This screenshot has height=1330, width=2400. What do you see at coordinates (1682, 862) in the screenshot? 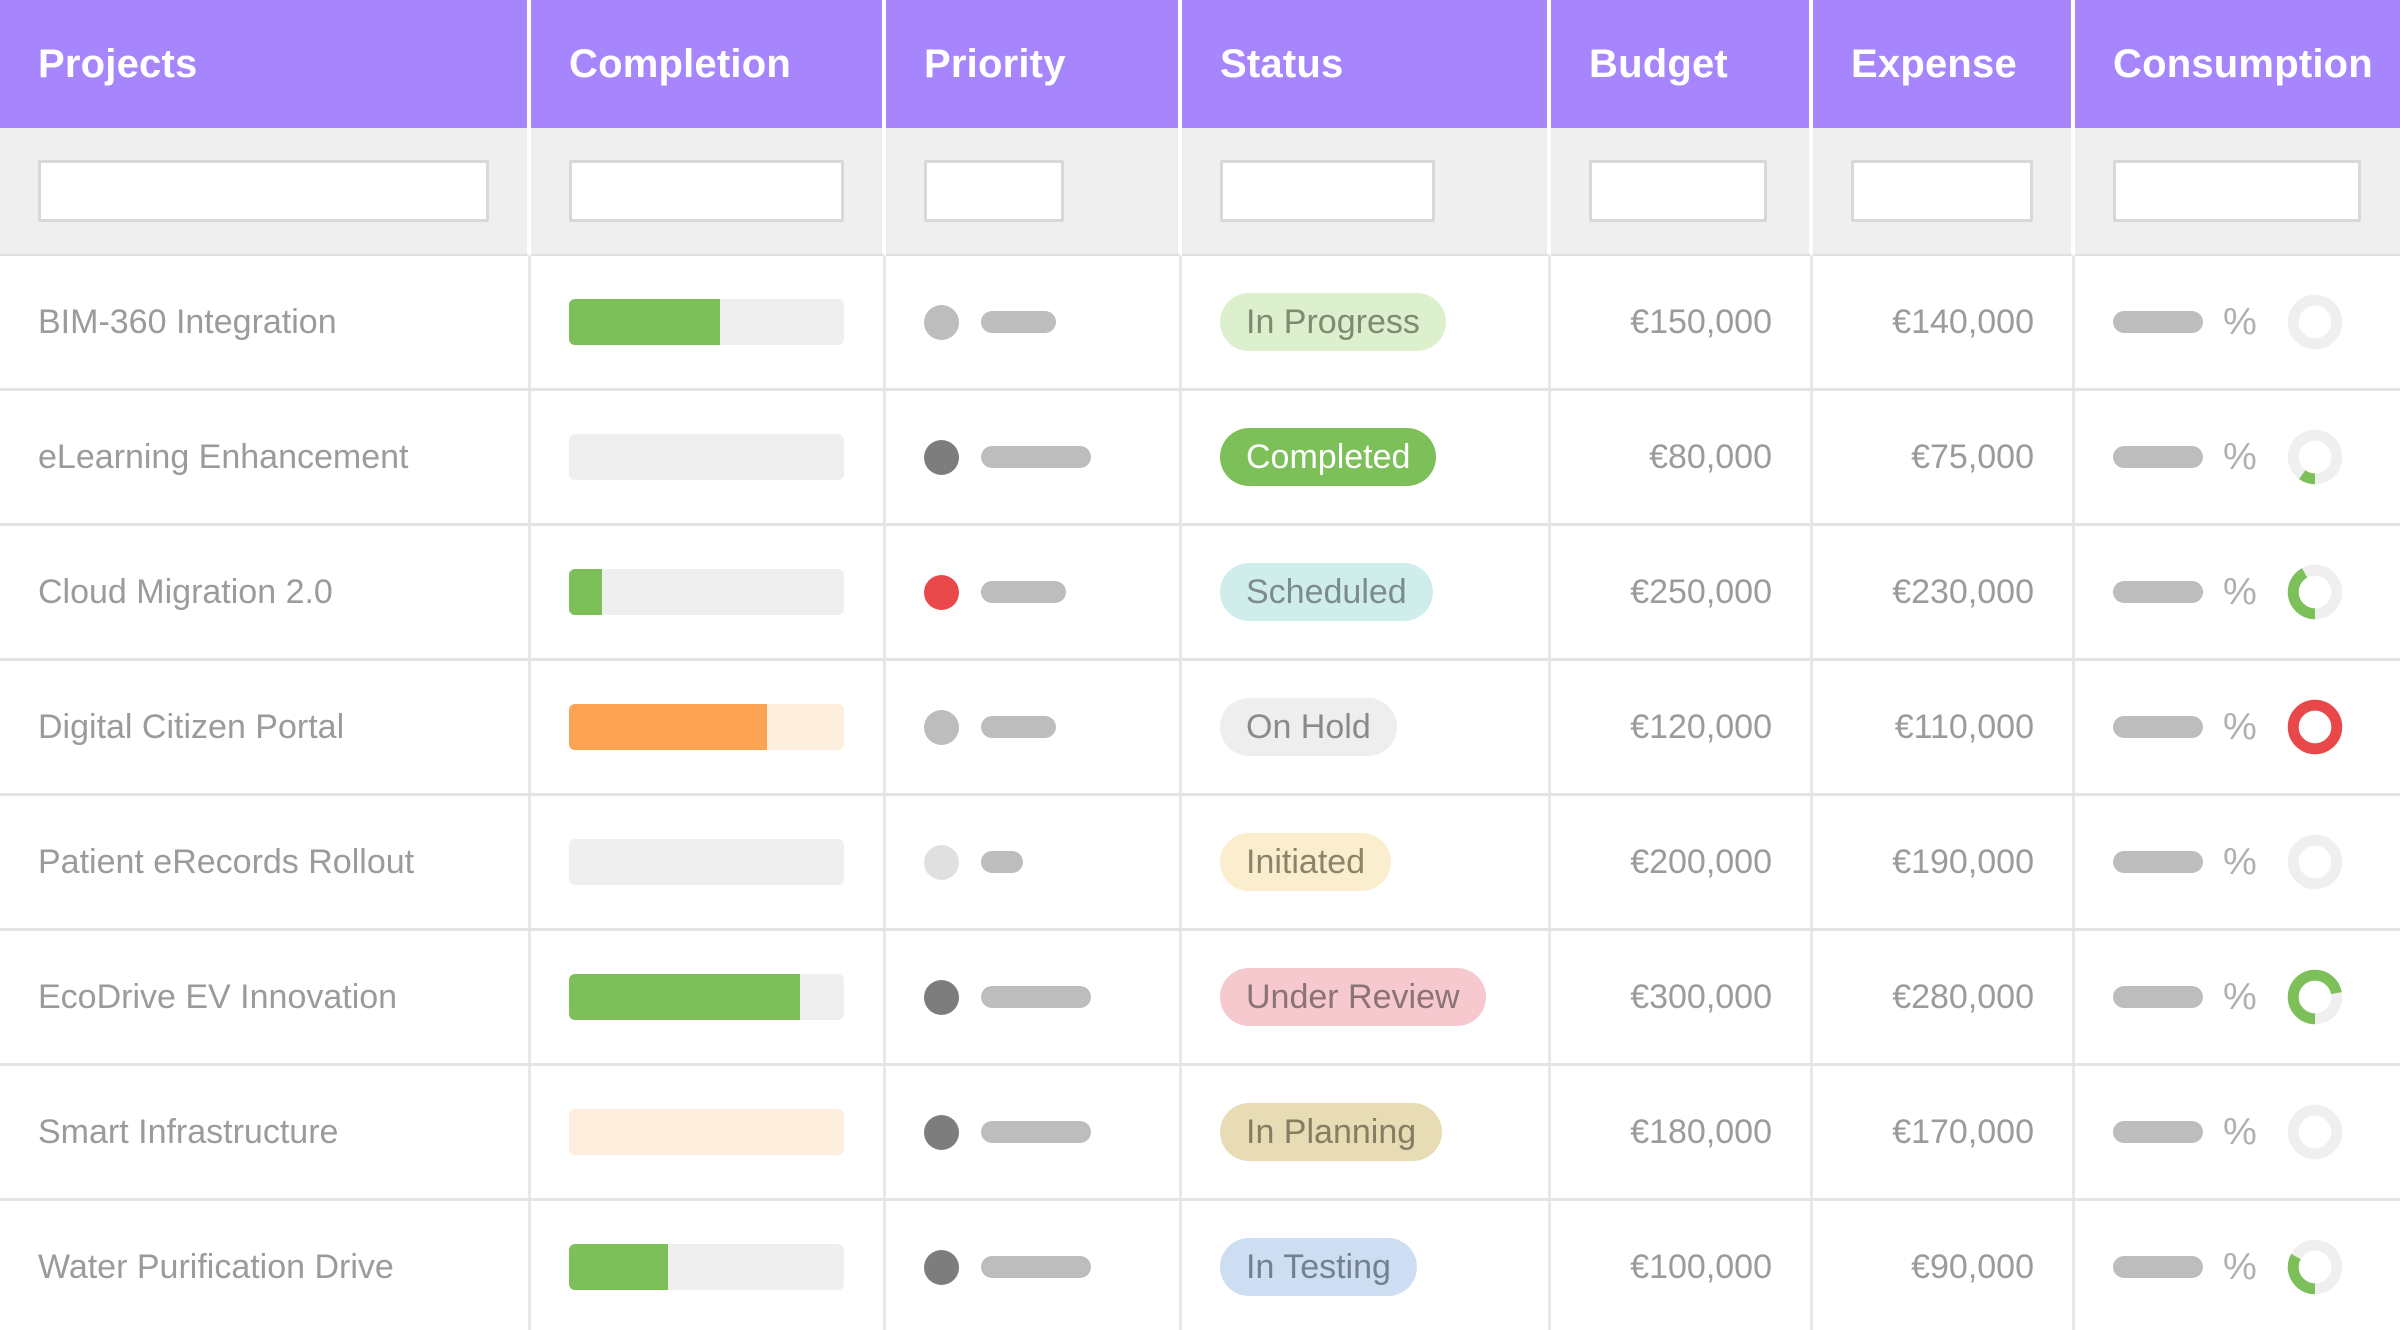
I see `cell-budget: €200,000` at bounding box center [1682, 862].